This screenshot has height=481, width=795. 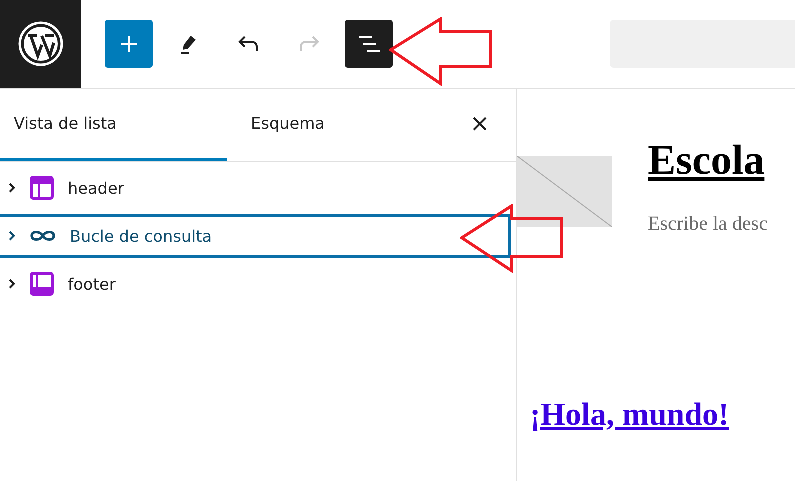 What do you see at coordinates (43, 236) in the screenshot?
I see `loop-icon` at bounding box center [43, 236].